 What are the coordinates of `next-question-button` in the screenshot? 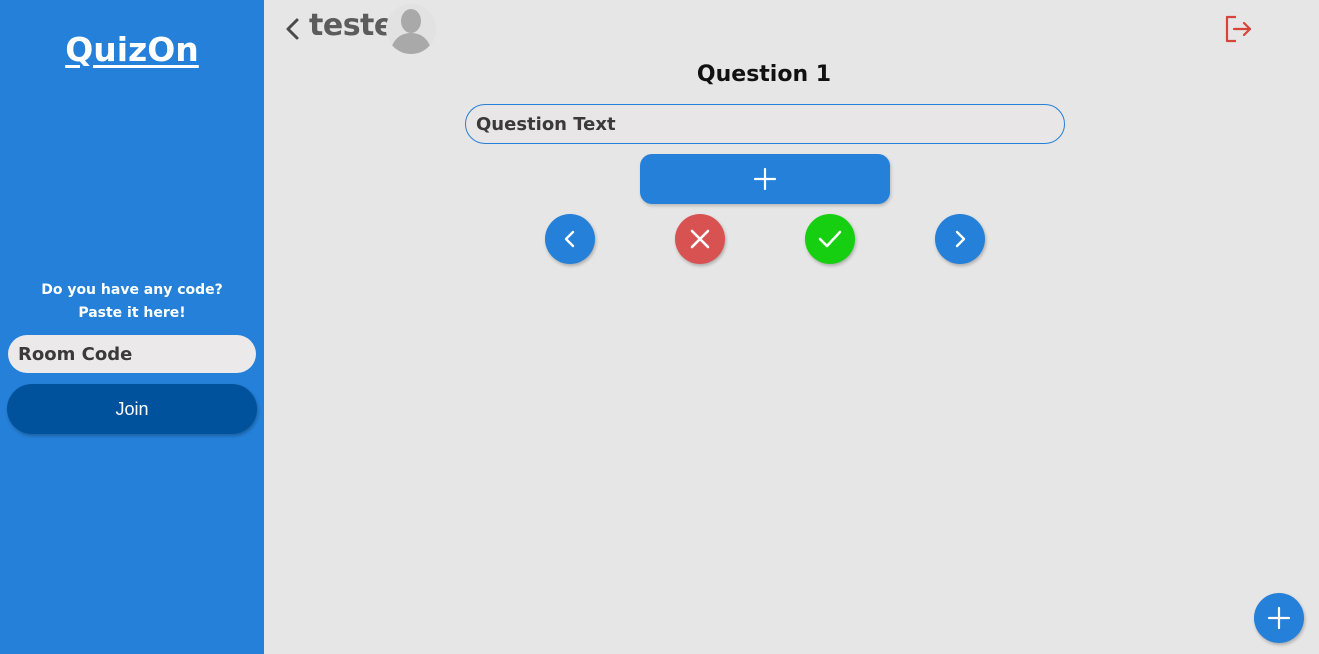 It's located at (960, 239).